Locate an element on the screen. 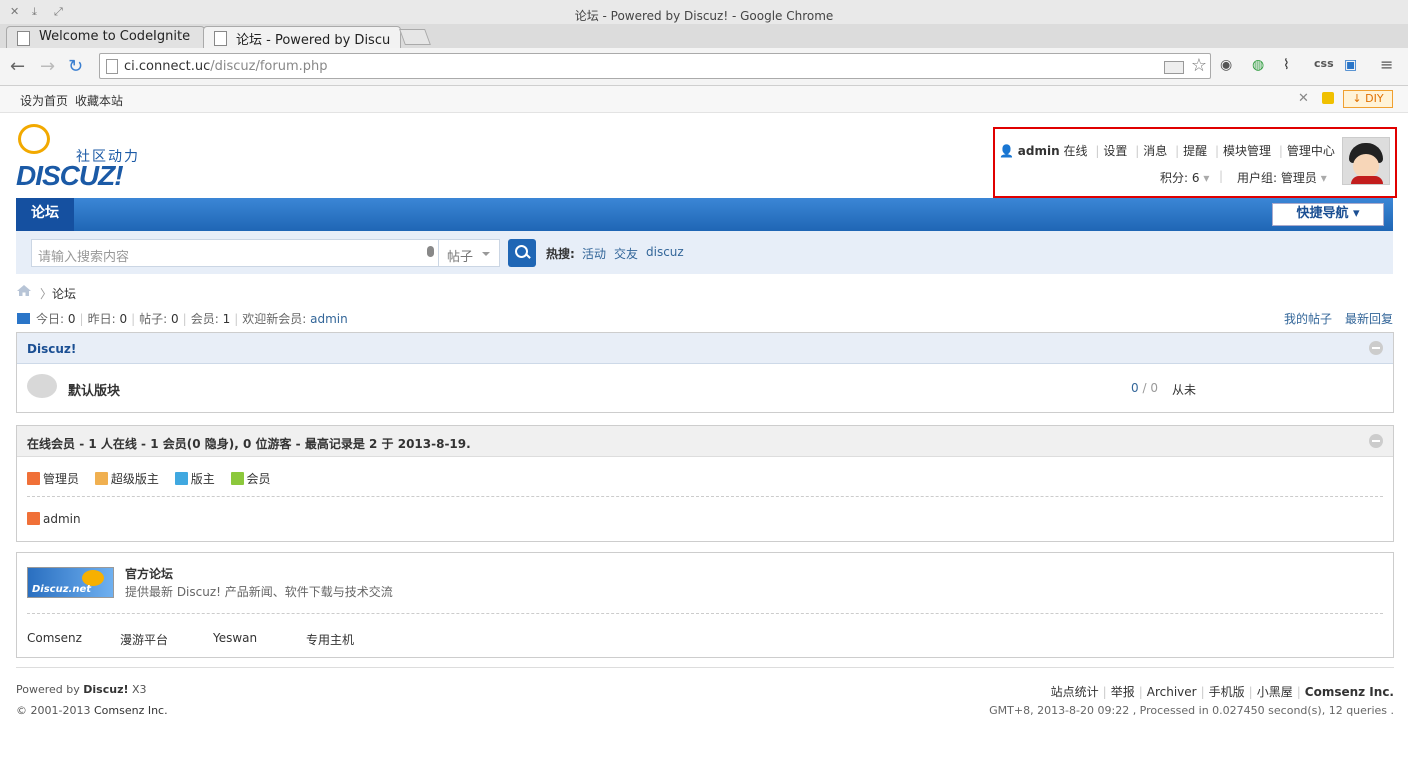 The image size is (1408, 771). official-forum-desc: 提供最新 Discuz! 产品新闻、软件下载与技术交流 is located at coordinates (259, 592).